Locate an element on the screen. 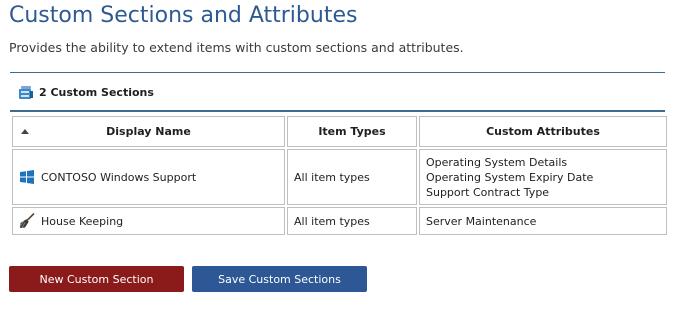 The height and width of the screenshot is (330, 679). display-name-cell: CONTOSO Windows Support is located at coordinates (148, 177).